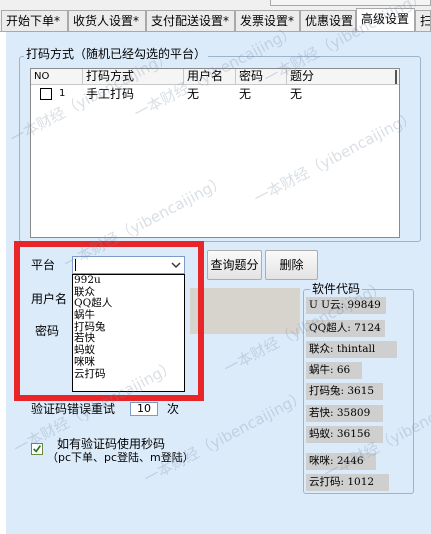 This screenshot has width=431, height=534. What do you see at coordinates (341, 461) in the screenshot?
I see `software-code-mimi: 咪咪: 2446` at bounding box center [341, 461].